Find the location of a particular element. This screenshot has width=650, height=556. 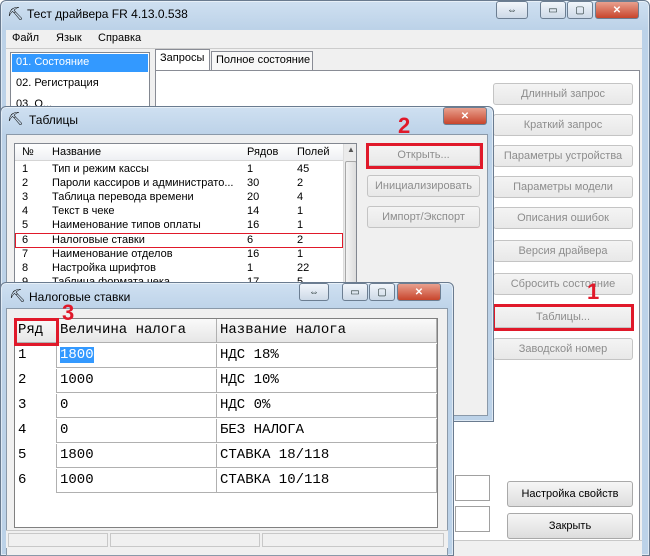

tax-grid-header: Ряд Величина налога Название налога is located at coordinates (226, 331).